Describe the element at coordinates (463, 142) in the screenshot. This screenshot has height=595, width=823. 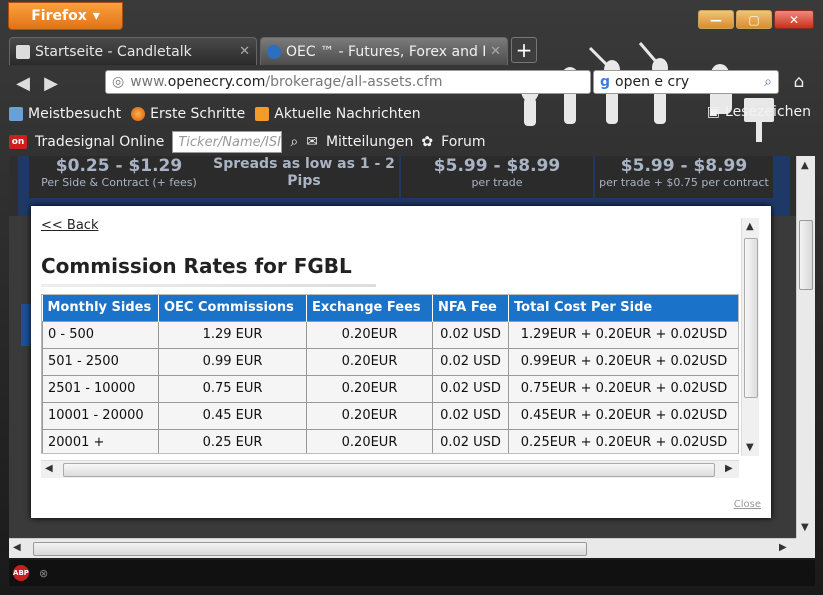
I see `forum-button: Forum` at that location.